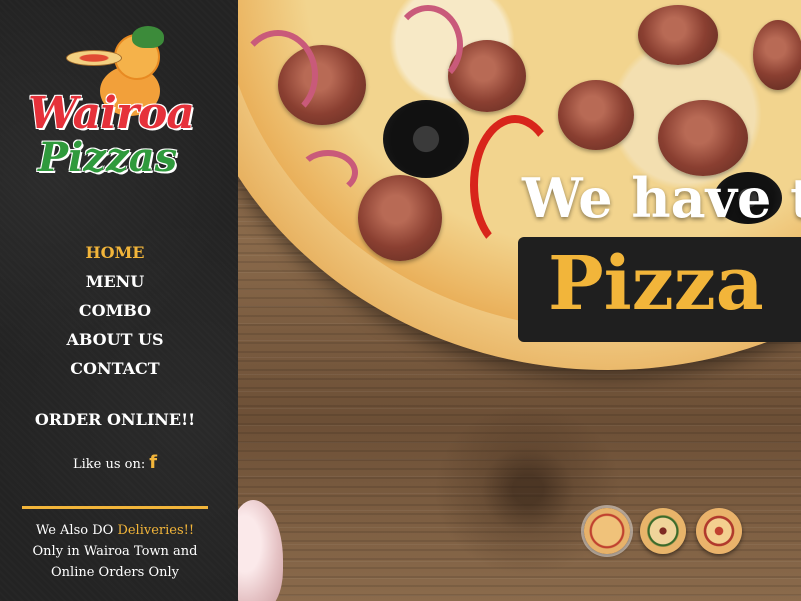 The width and height of the screenshot is (801, 601). I want to click on nav-item-combo: COMBO, so click(115, 312).